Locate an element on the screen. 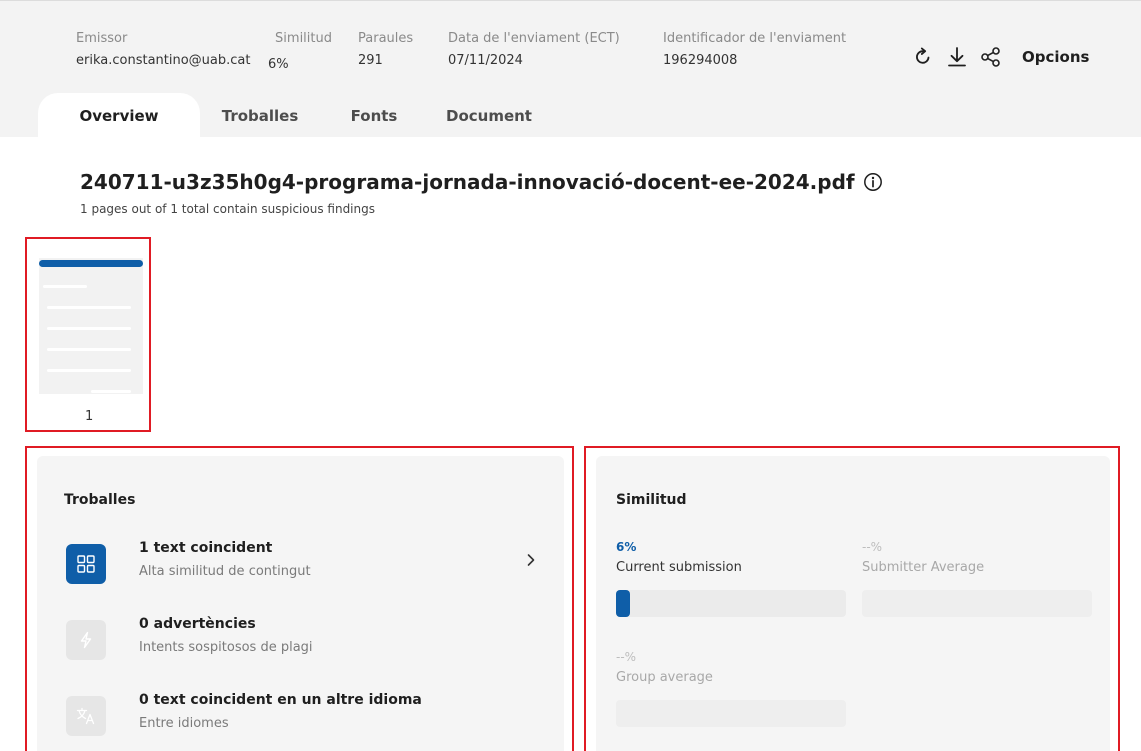 The height and width of the screenshot is (751, 1141). findings-title: Troballes is located at coordinates (100, 500).